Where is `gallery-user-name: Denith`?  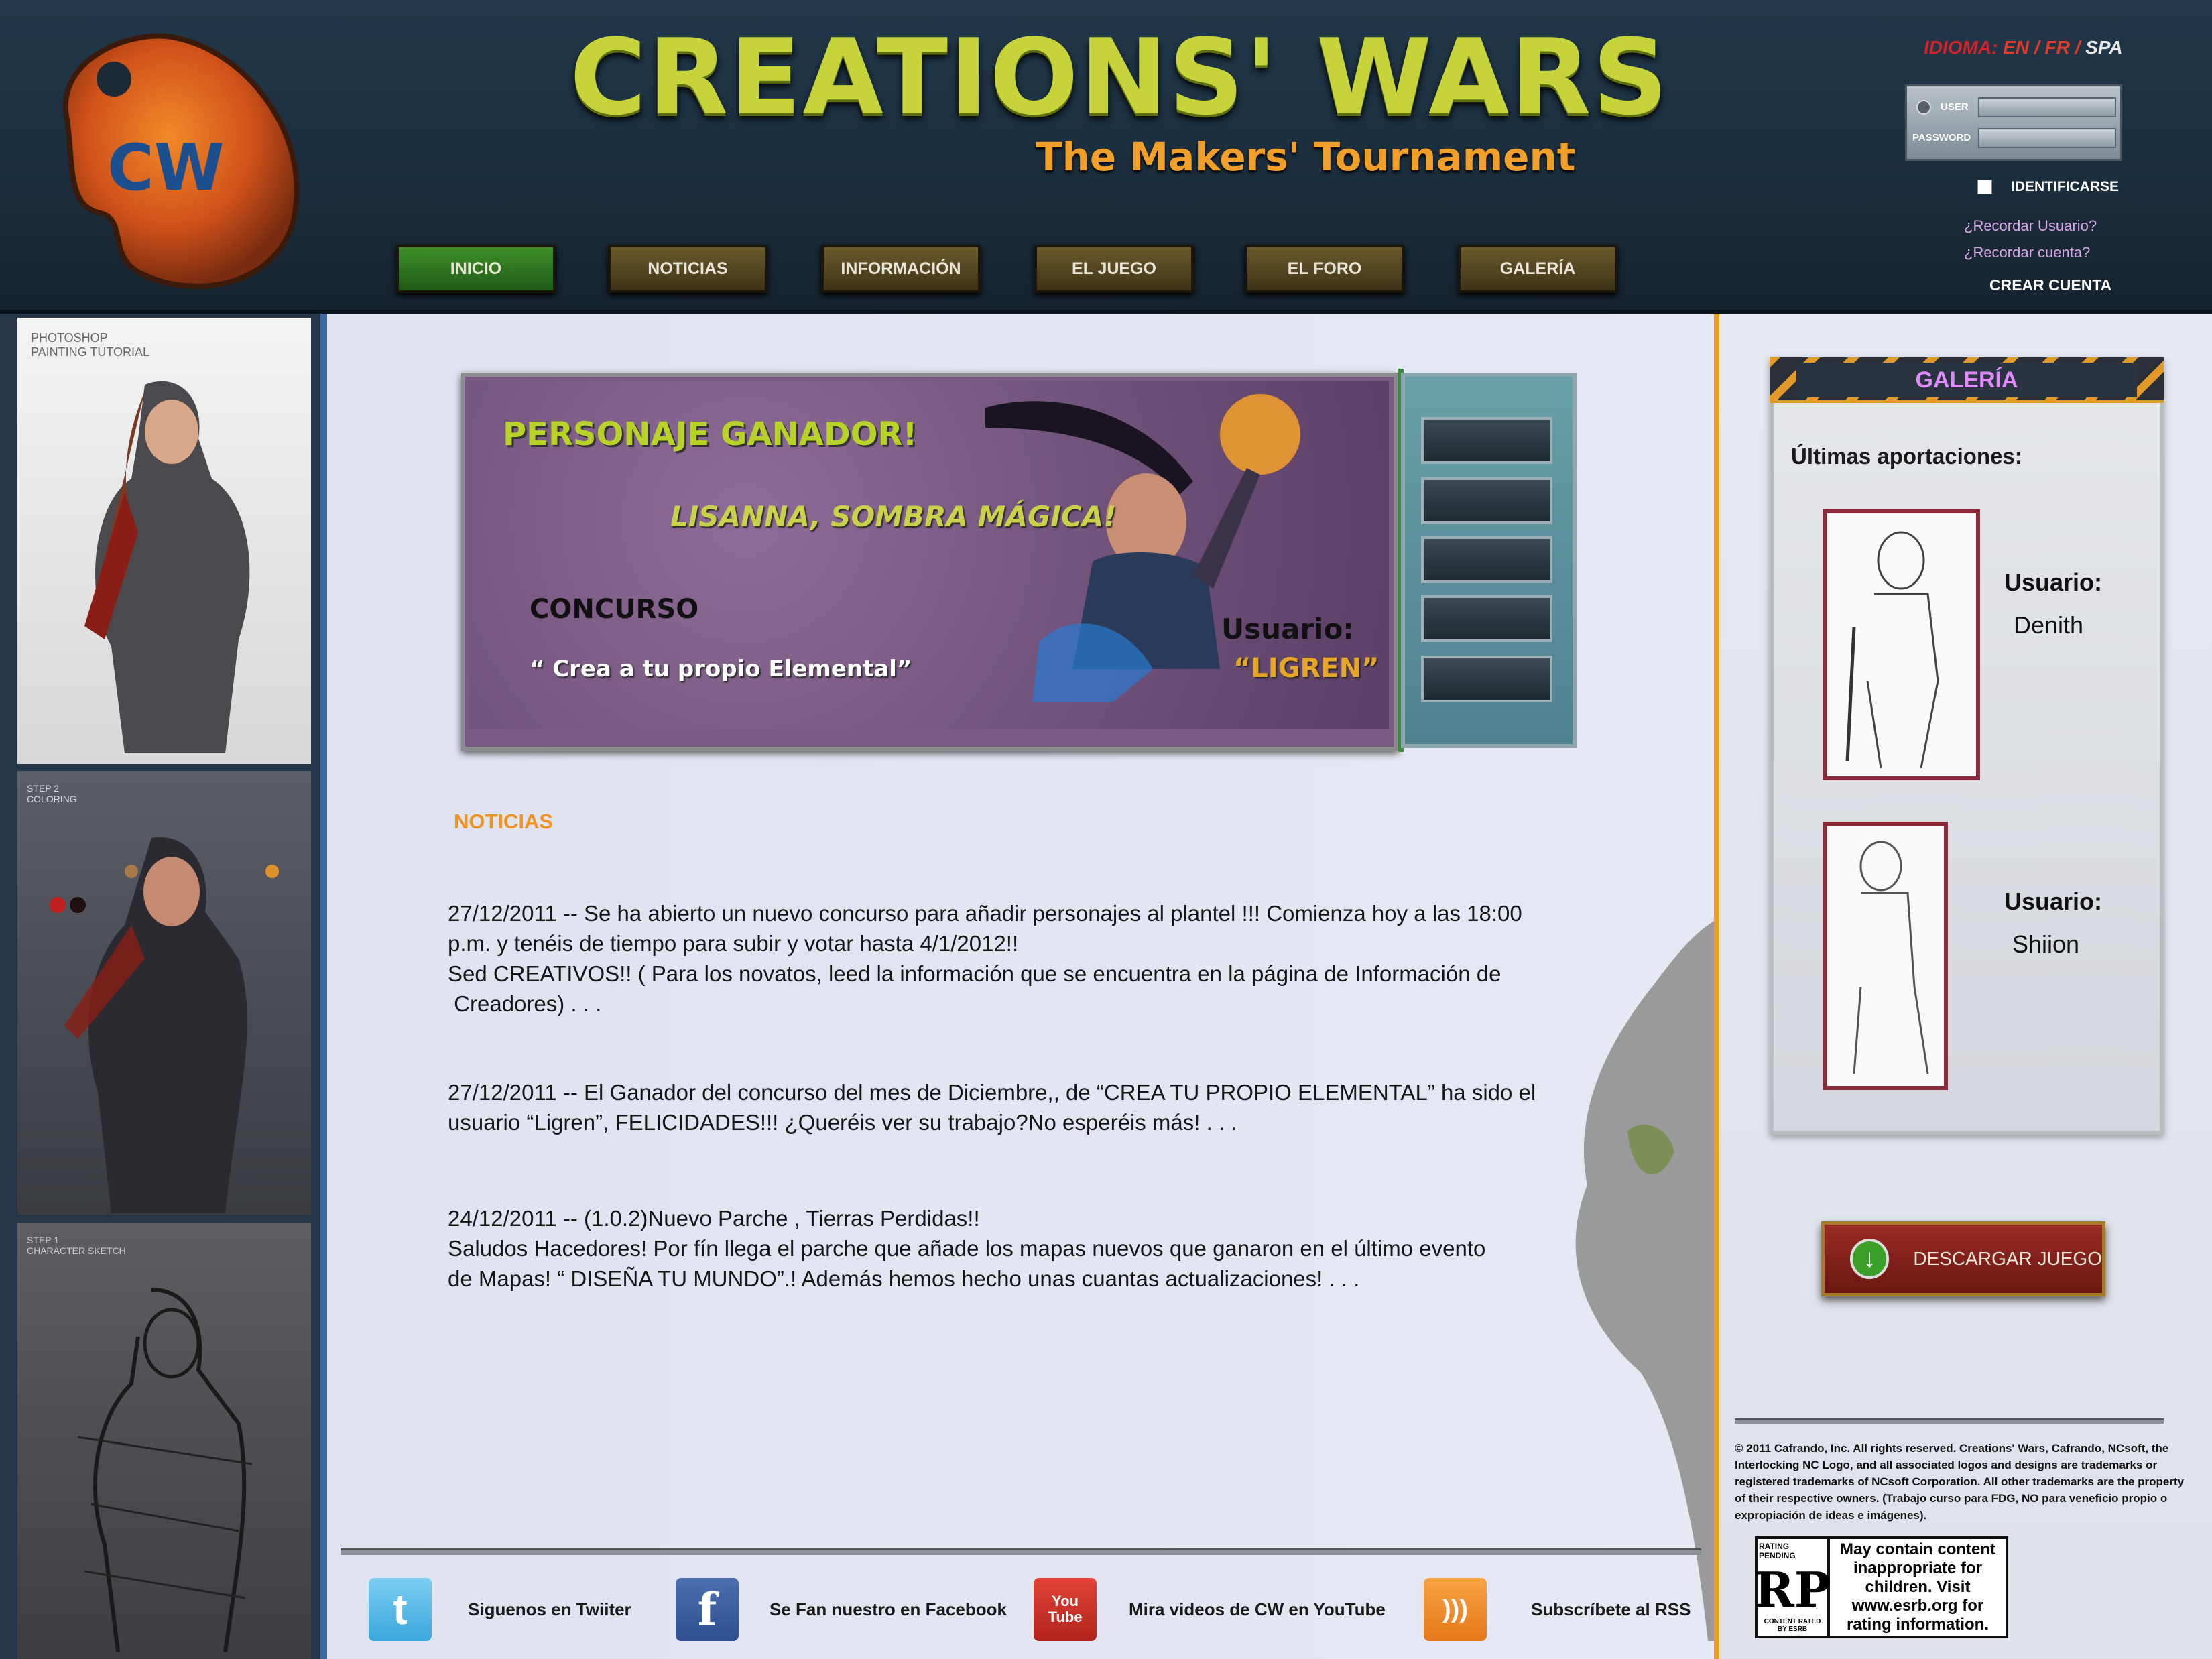 gallery-user-name: Denith is located at coordinates (2048, 625).